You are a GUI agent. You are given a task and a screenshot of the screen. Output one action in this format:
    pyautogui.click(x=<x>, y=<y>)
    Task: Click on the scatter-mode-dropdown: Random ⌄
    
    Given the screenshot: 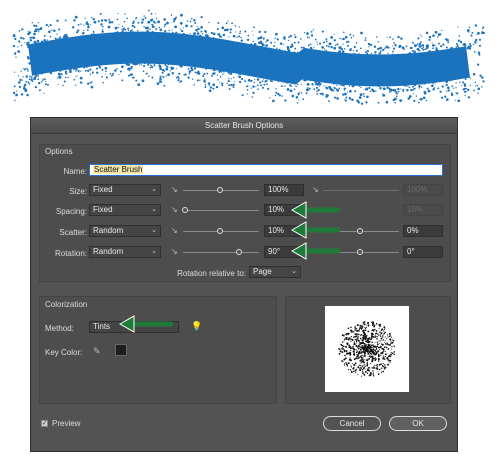 What is the action you would take?
    pyautogui.click(x=125, y=231)
    